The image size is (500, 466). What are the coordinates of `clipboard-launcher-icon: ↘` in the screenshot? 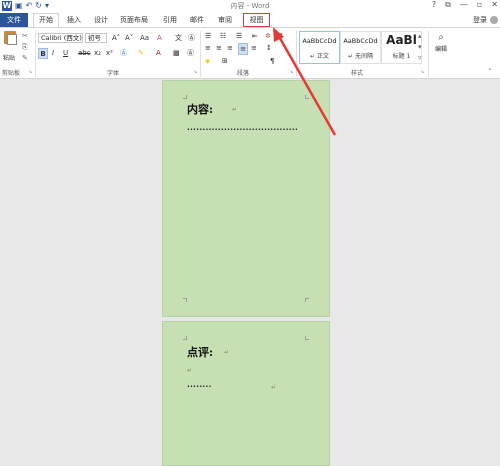 It's located at (30, 72).